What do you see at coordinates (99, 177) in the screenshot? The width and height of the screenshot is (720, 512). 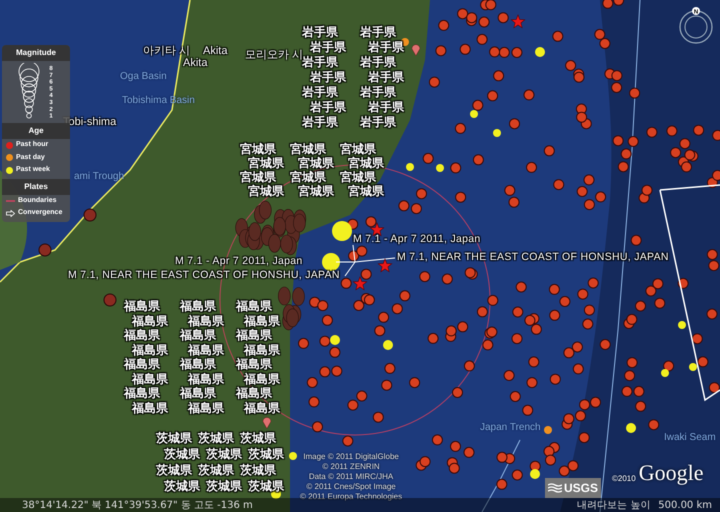 I see `map-feature-label: ami Trough` at bounding box center [99, 177].